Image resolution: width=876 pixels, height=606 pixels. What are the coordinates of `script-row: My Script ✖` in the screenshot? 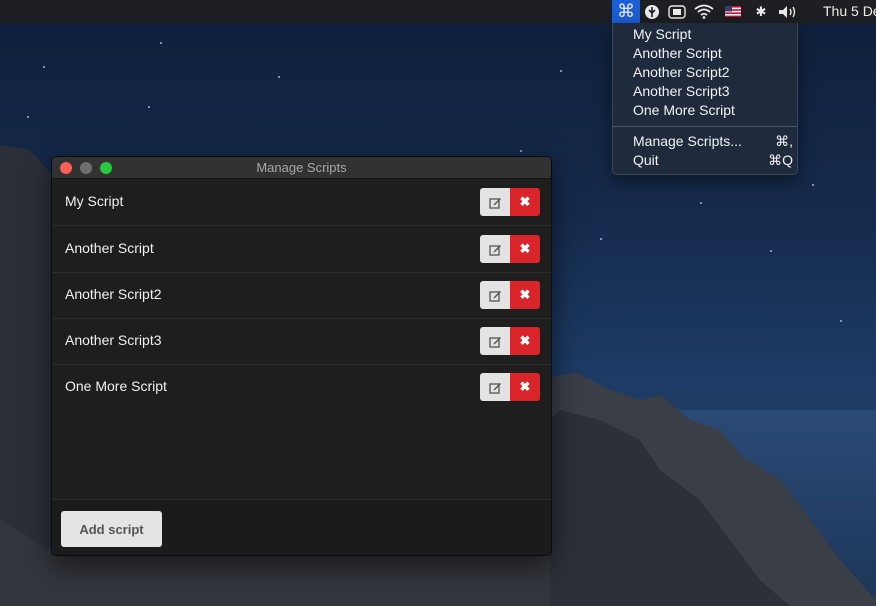 It's located at (301, 202).